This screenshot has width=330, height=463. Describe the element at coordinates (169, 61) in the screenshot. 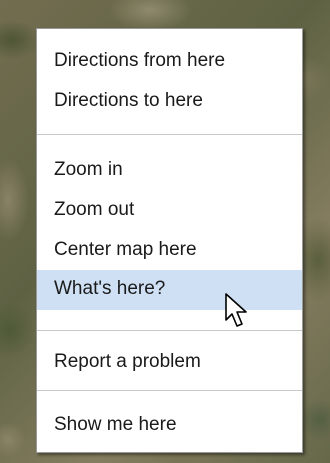

I see `menu-item-directions-from-here: Directions from here` at that location.